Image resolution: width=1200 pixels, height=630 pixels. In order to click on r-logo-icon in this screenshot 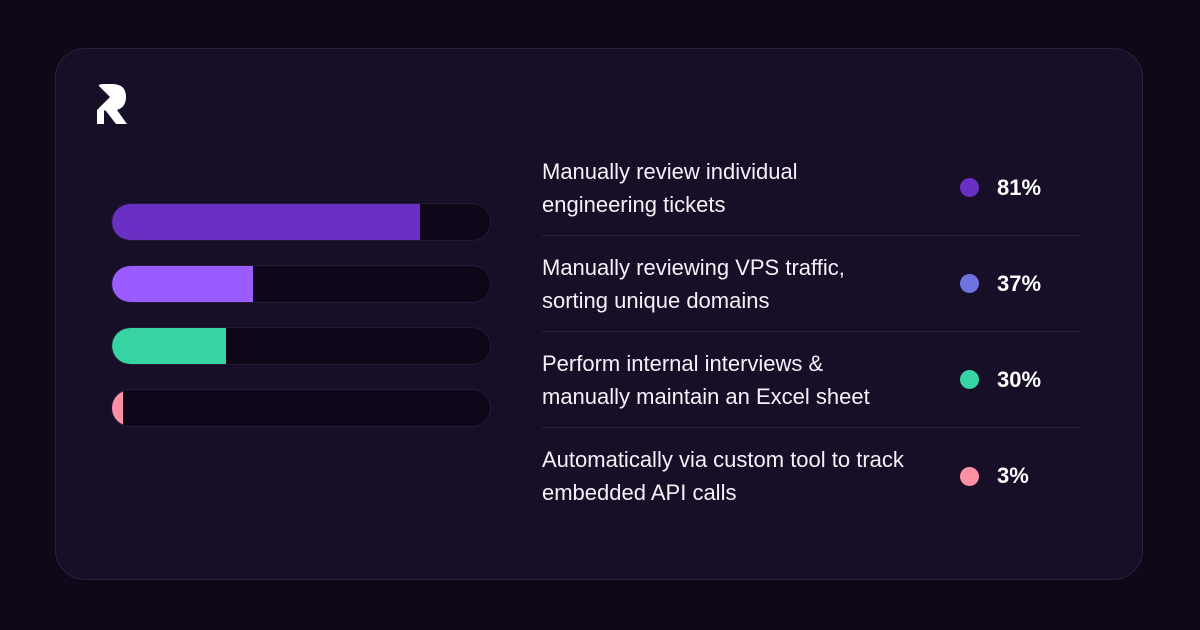, I will do `click(112, 104)`.